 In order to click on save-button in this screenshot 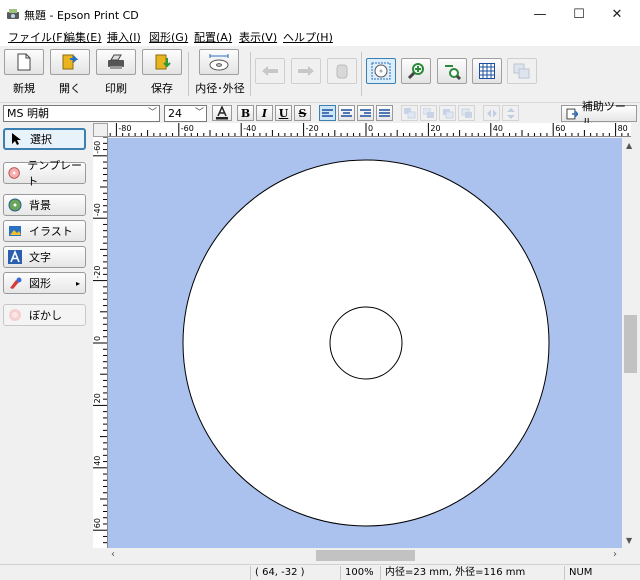, I will do `click(162, 62)`.